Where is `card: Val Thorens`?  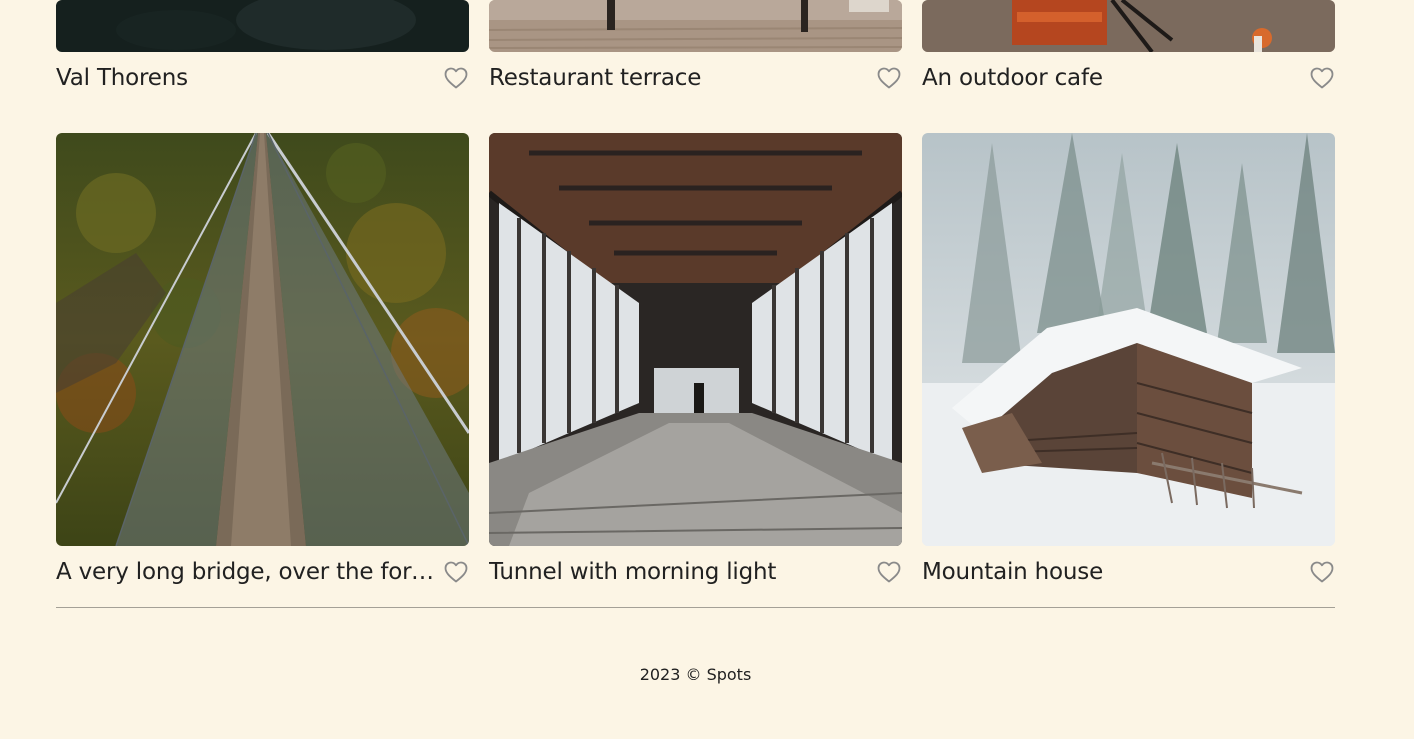
card: Val Thorens is located at coordinates (262, 45).